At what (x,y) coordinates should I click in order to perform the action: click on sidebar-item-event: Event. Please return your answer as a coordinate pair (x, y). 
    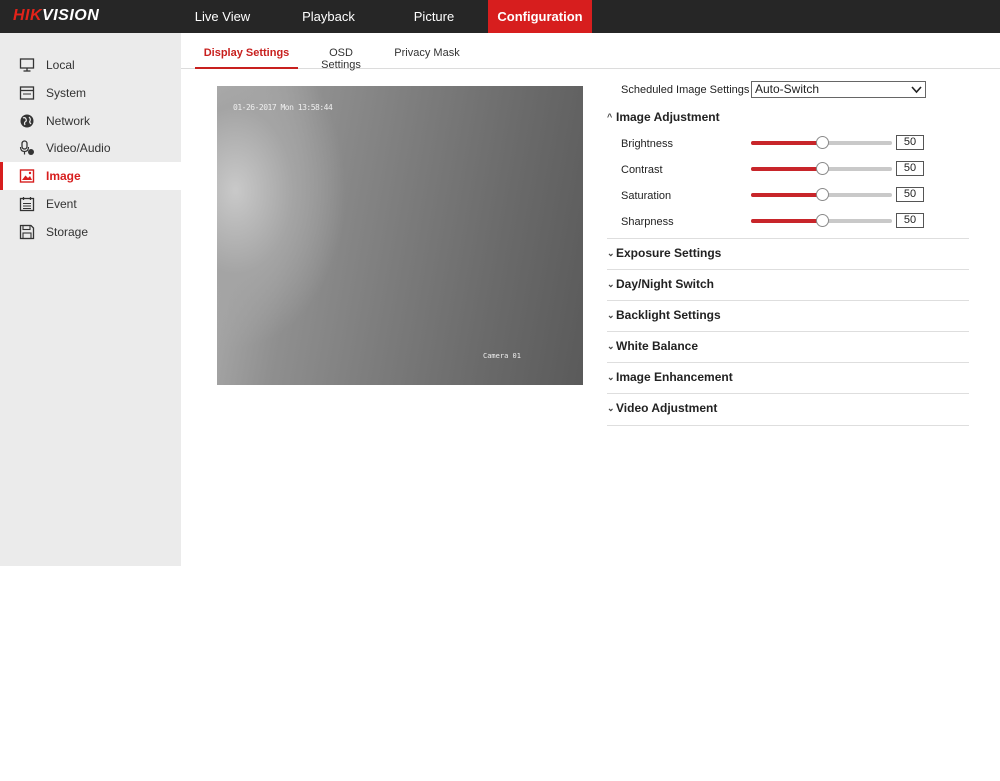
    Looking at the image, I should click on (90, 204).